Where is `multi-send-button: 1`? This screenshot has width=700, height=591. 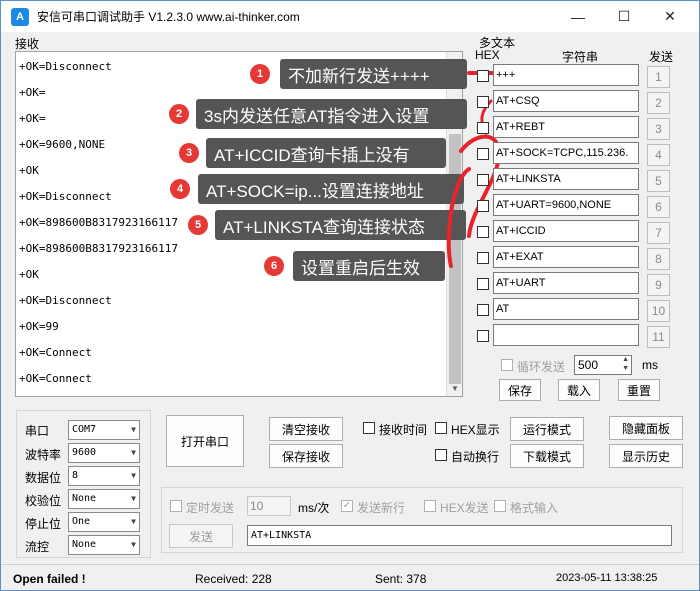
multi-send-button: 1 is located at coordinates (658, 77).